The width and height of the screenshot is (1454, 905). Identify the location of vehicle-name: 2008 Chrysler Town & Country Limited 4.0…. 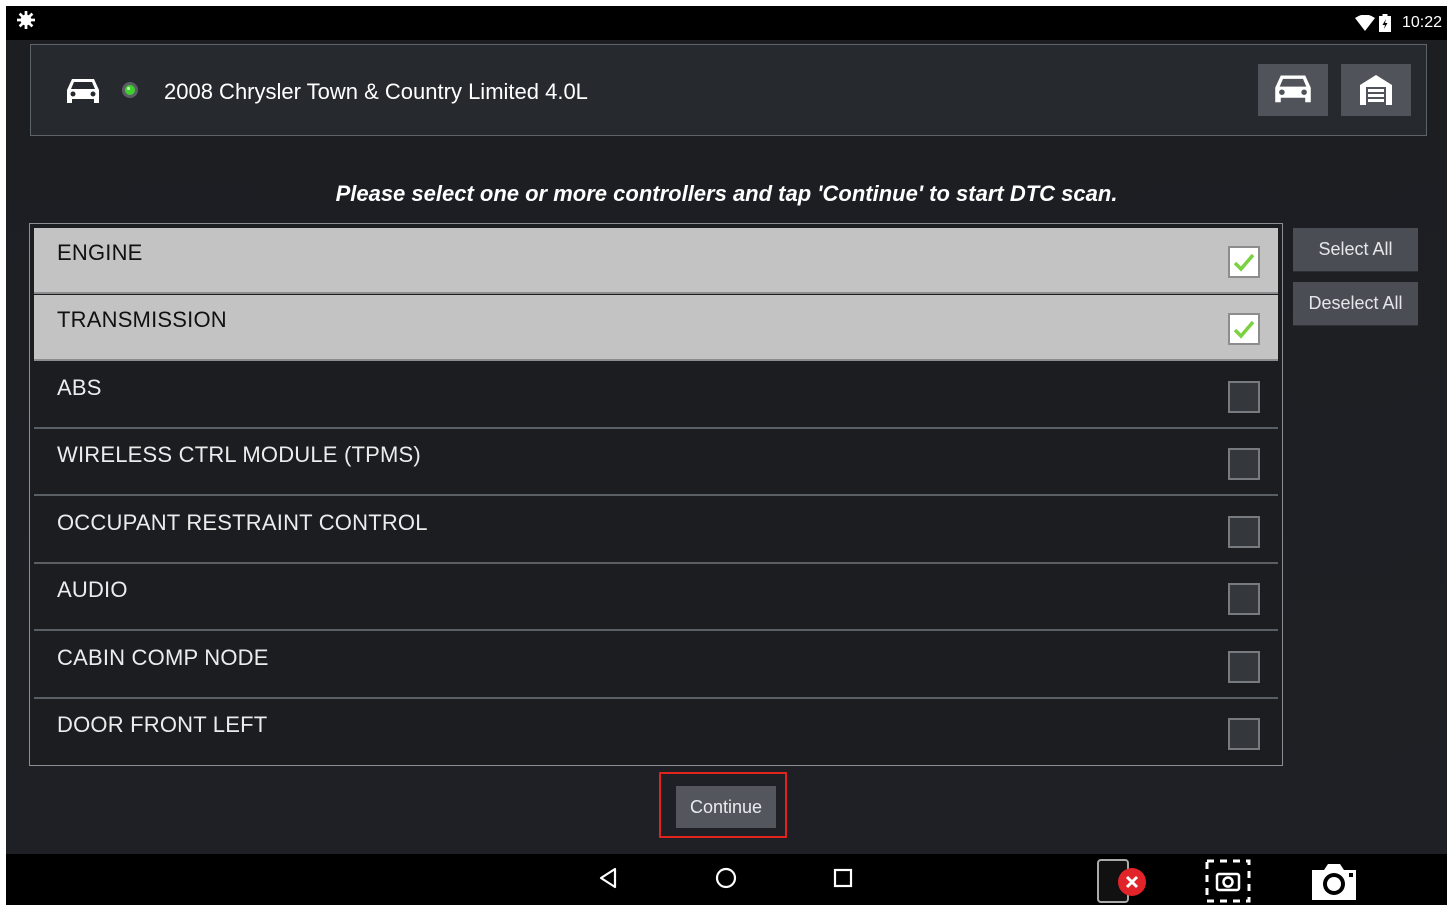
(376, 91).